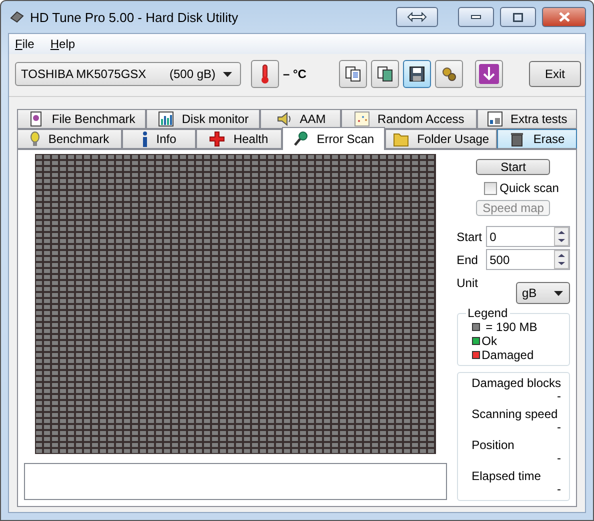 The height and width of the screenshot is (521, 594). I want to click on stat-label: Position, so click(494, 445).